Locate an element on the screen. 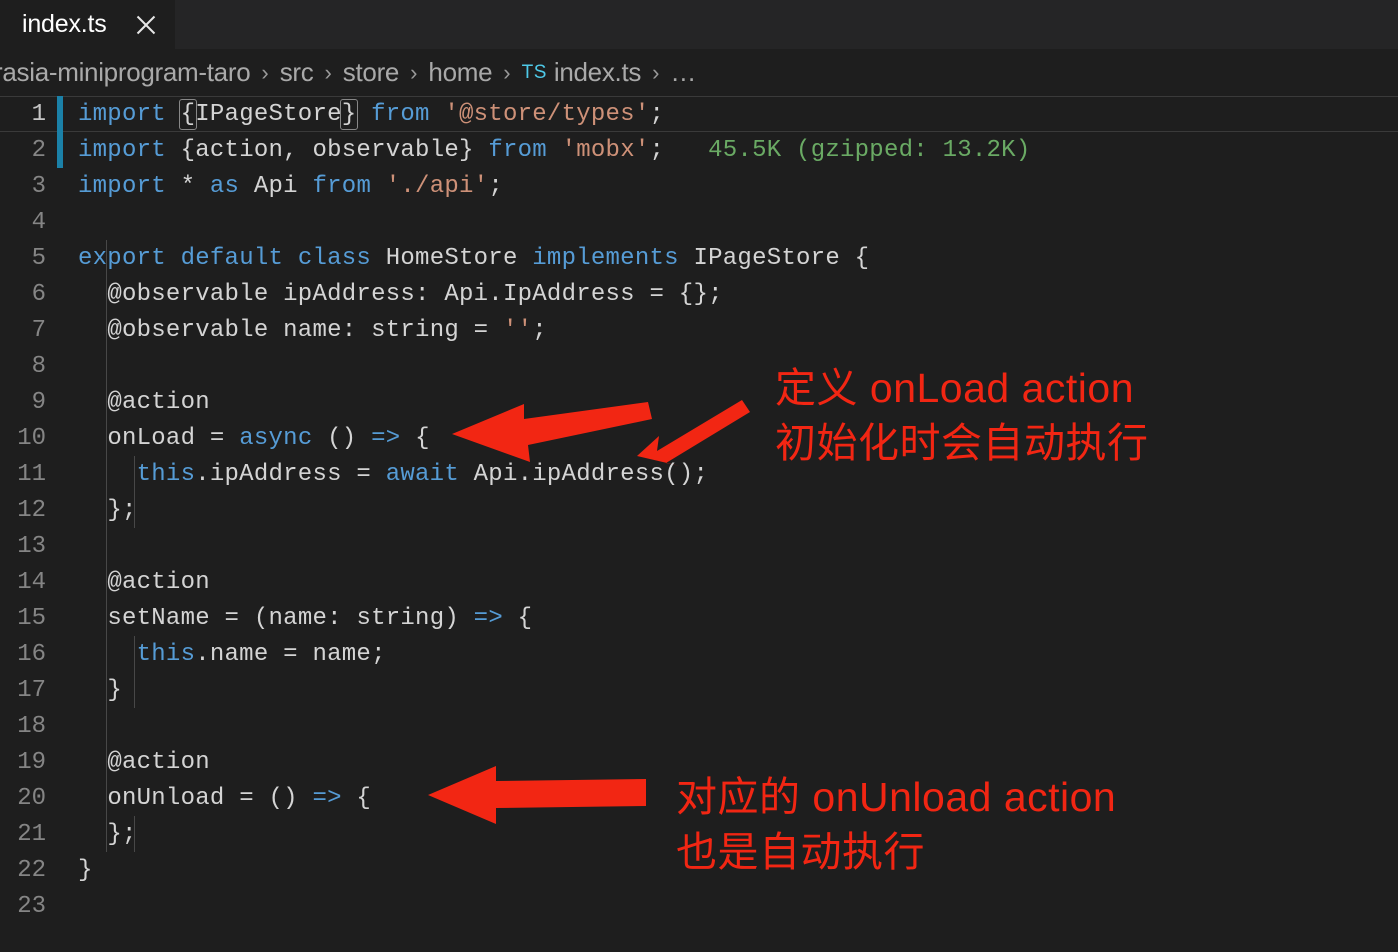 Image resolution: width=1398 pixels, height=952 pixels. breadcrumb-item-home: home is located at coordinates (460, 72).